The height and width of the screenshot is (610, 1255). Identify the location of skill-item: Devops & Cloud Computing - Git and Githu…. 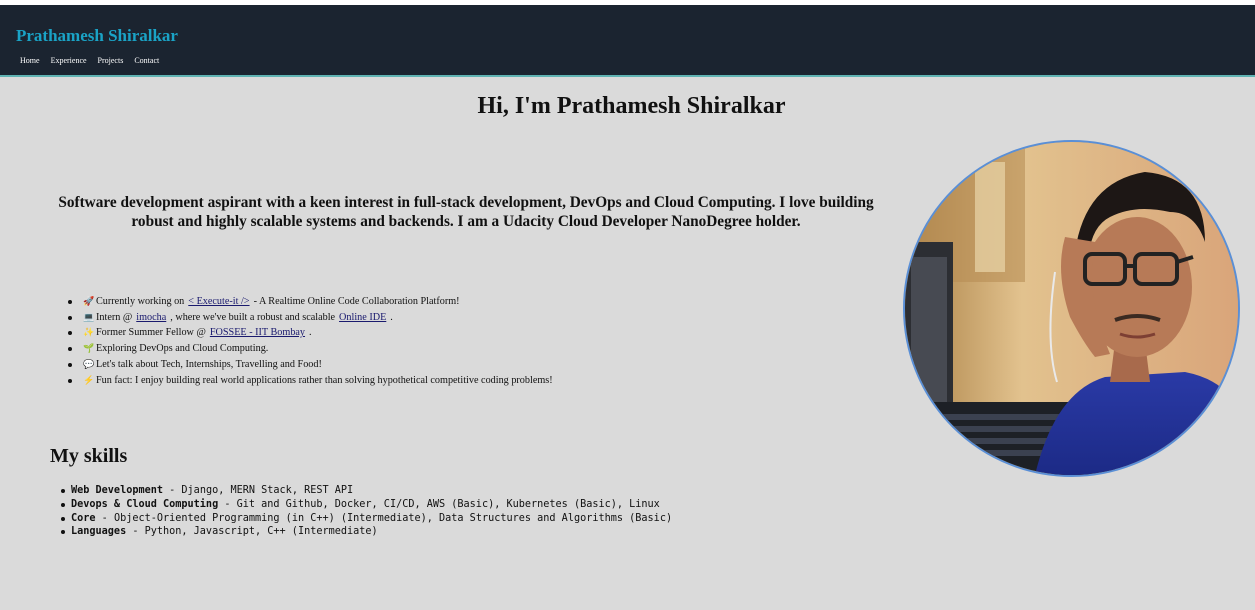
(366, 505).